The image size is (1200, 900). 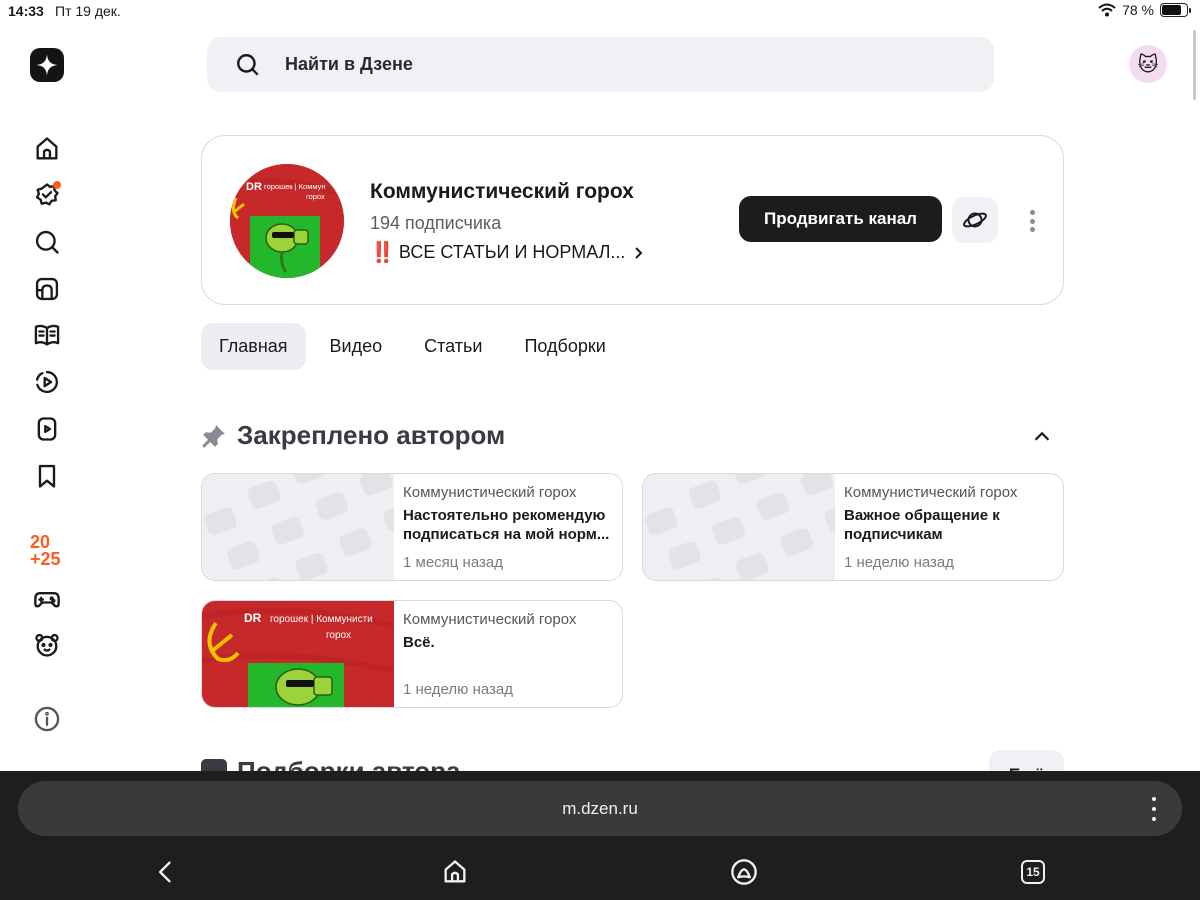 What do you see at coordinates (371, 435) in the screenshot?
I see `pinned-title-text: Закреплено автором` at bounding box center [371, 435].